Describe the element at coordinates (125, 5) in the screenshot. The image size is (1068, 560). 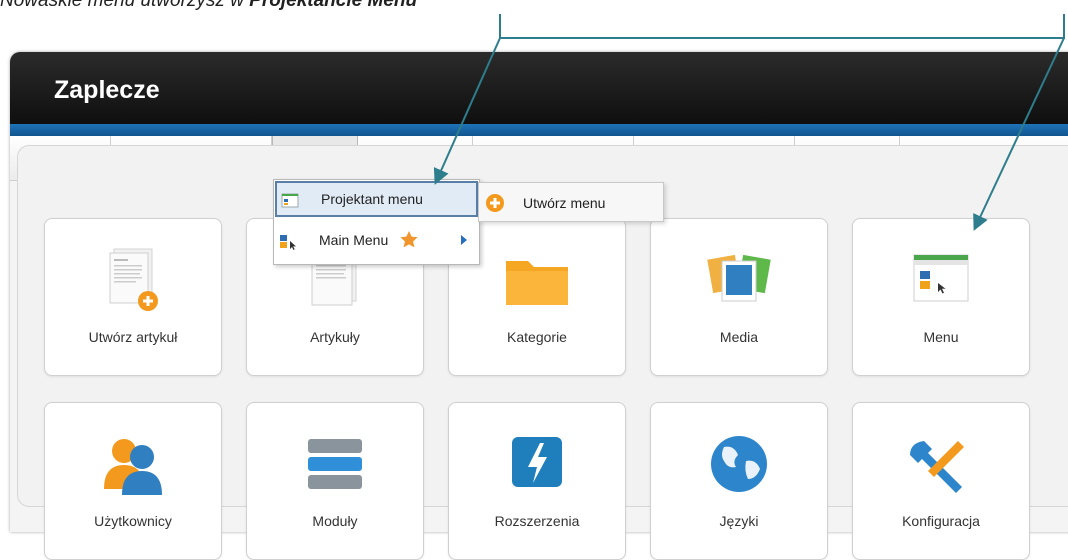
I see `caption-prefix: Nowaskie menu utworzysz w` at that location.